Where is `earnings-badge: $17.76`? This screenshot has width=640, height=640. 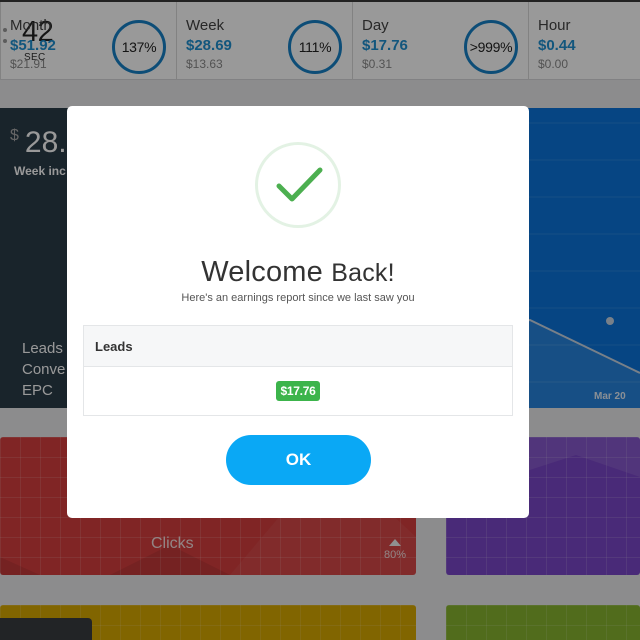
earnings-badge: $17.76 is located at coordinates (298, 391).